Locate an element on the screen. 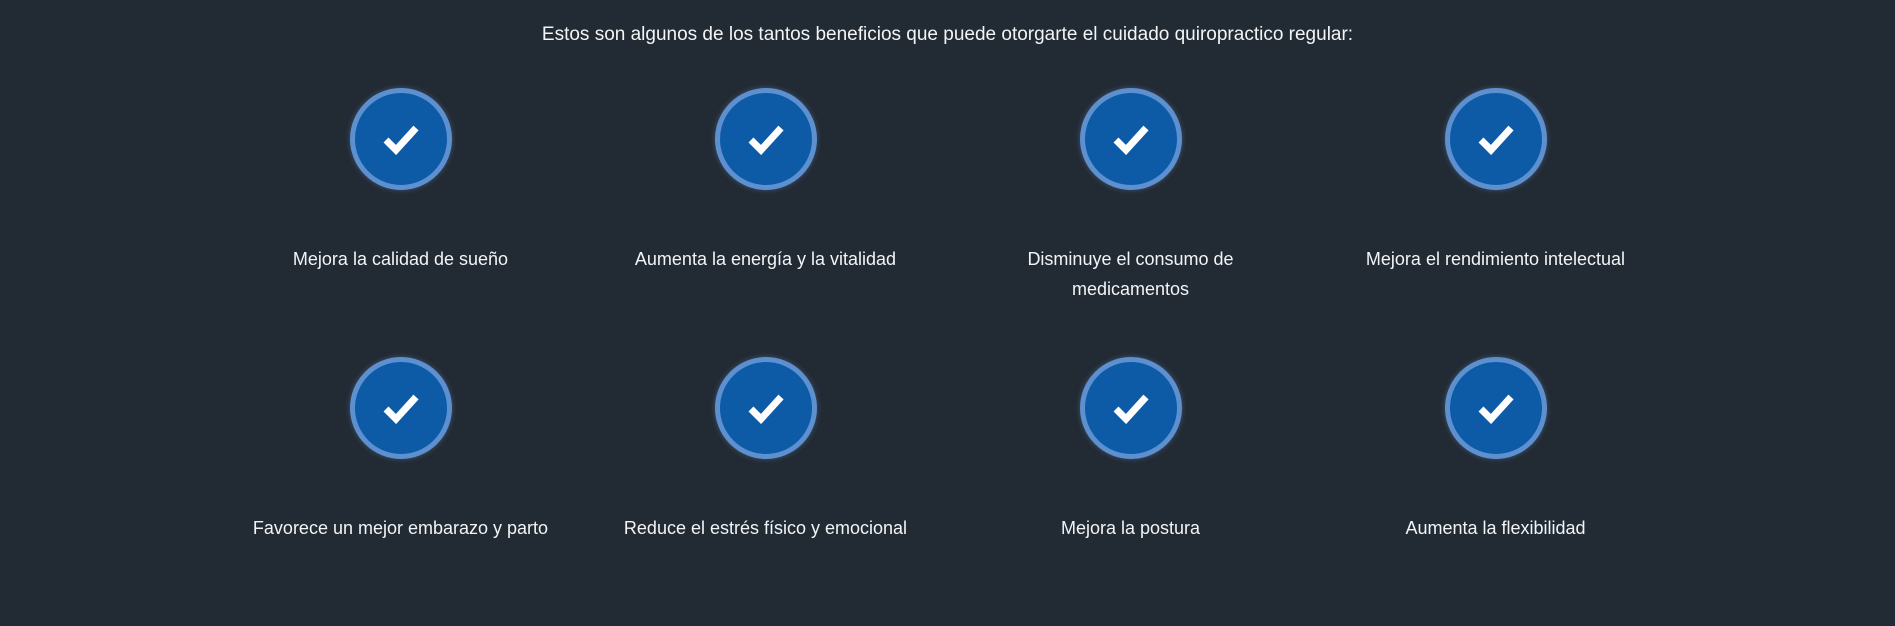  benefit-item: Mejora la postura is located at coordinates (1130, 491).